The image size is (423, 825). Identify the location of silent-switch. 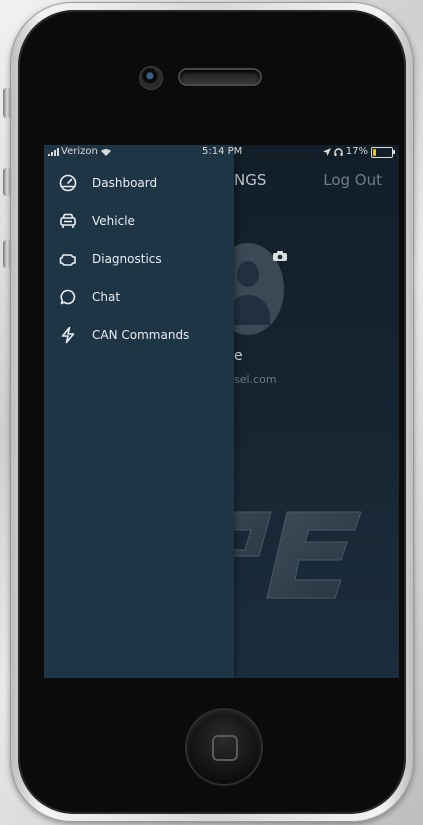
(7, 103).